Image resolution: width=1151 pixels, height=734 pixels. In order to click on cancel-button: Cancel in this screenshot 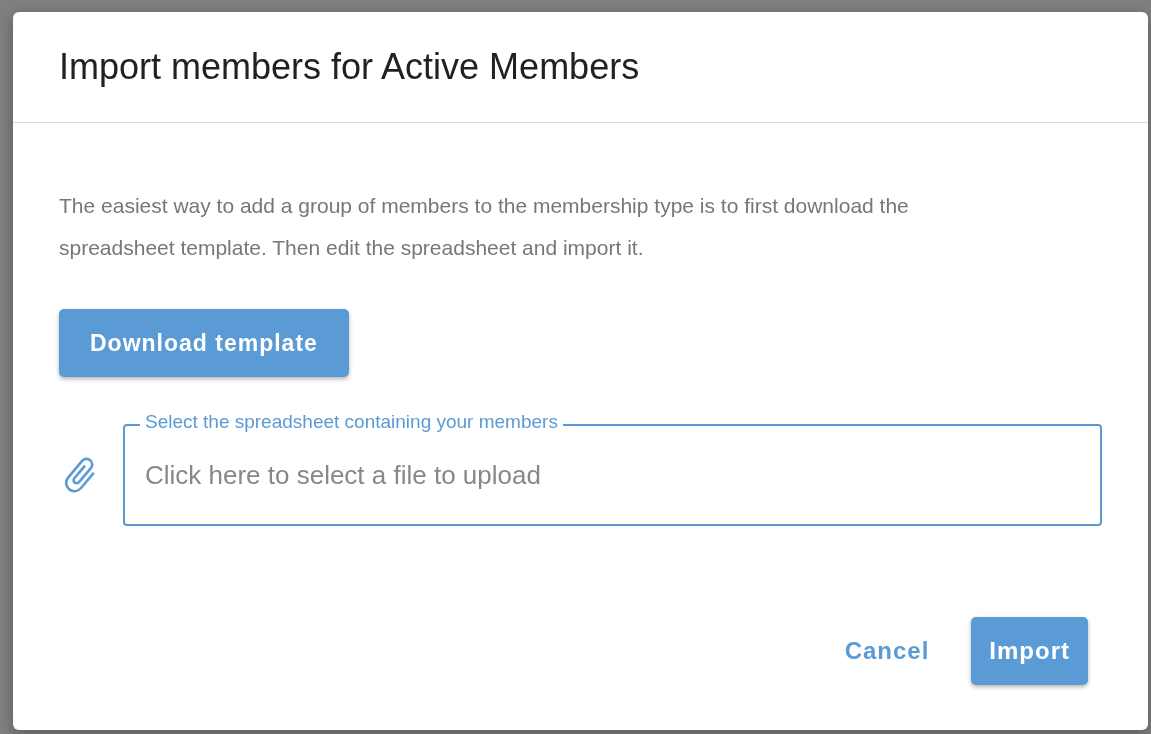, I will do `click(887, 651)`.